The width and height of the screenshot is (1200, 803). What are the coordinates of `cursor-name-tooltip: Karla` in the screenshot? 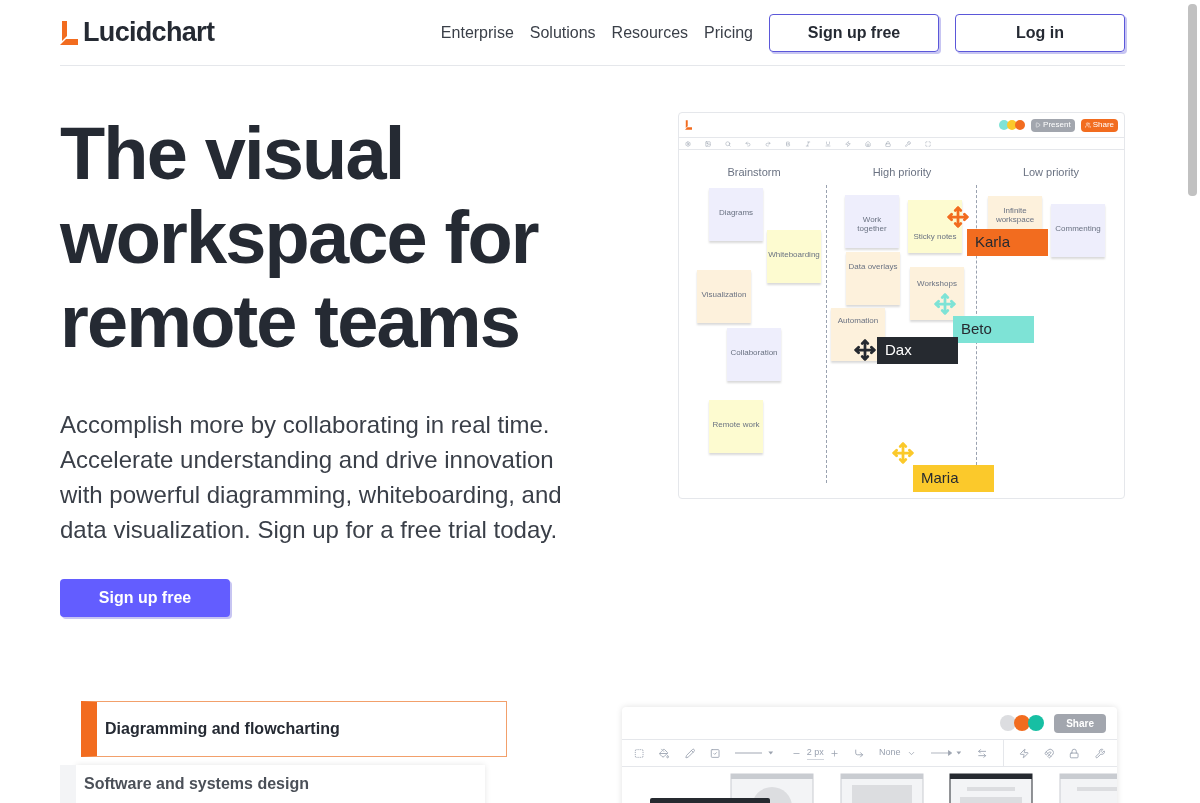 It's located at (1007, 242).